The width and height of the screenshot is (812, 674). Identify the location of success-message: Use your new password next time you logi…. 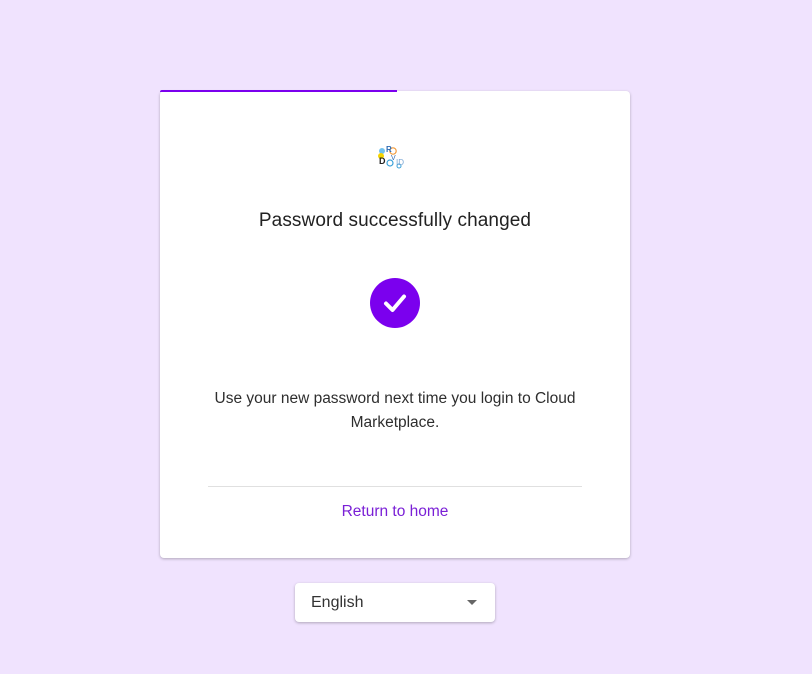
(395, 410).